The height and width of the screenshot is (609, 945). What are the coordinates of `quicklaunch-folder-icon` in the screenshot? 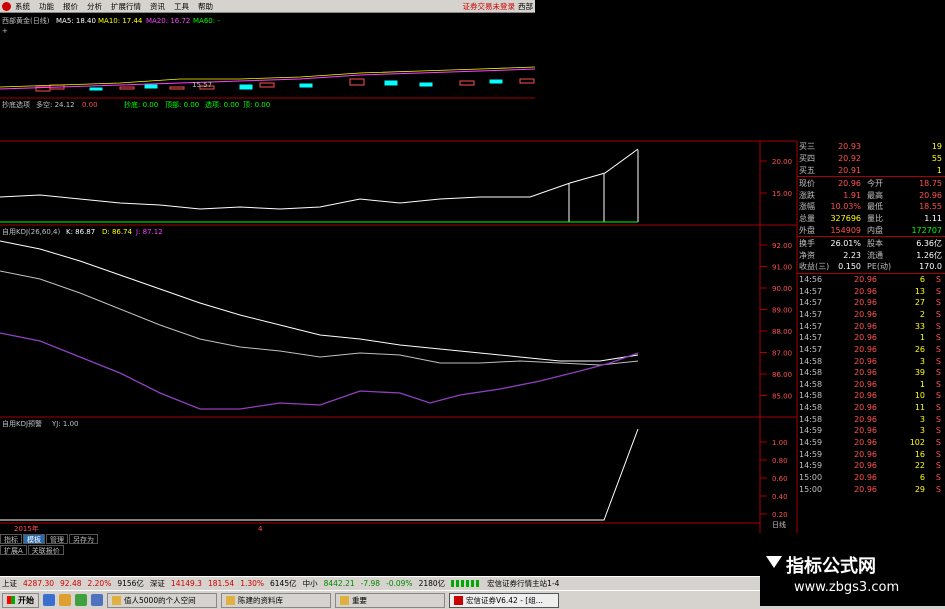 It's located at (65, 600).